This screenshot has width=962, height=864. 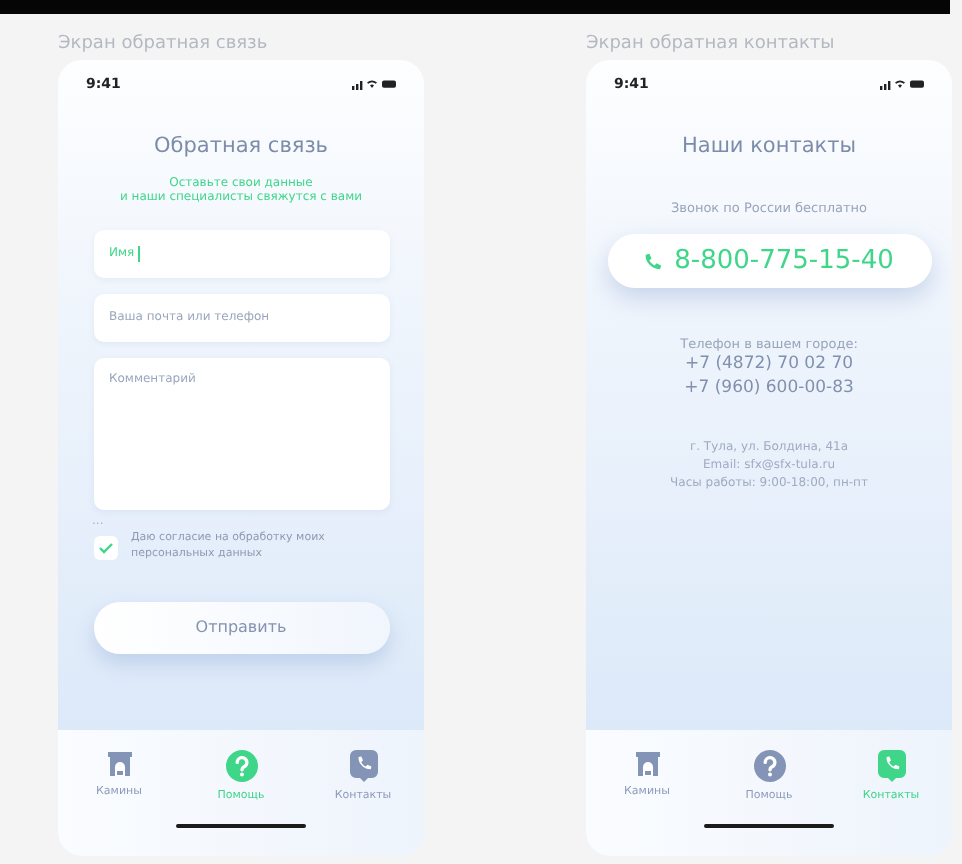 I want to click on submit-button: Отправить, so click(x=241, y=627).